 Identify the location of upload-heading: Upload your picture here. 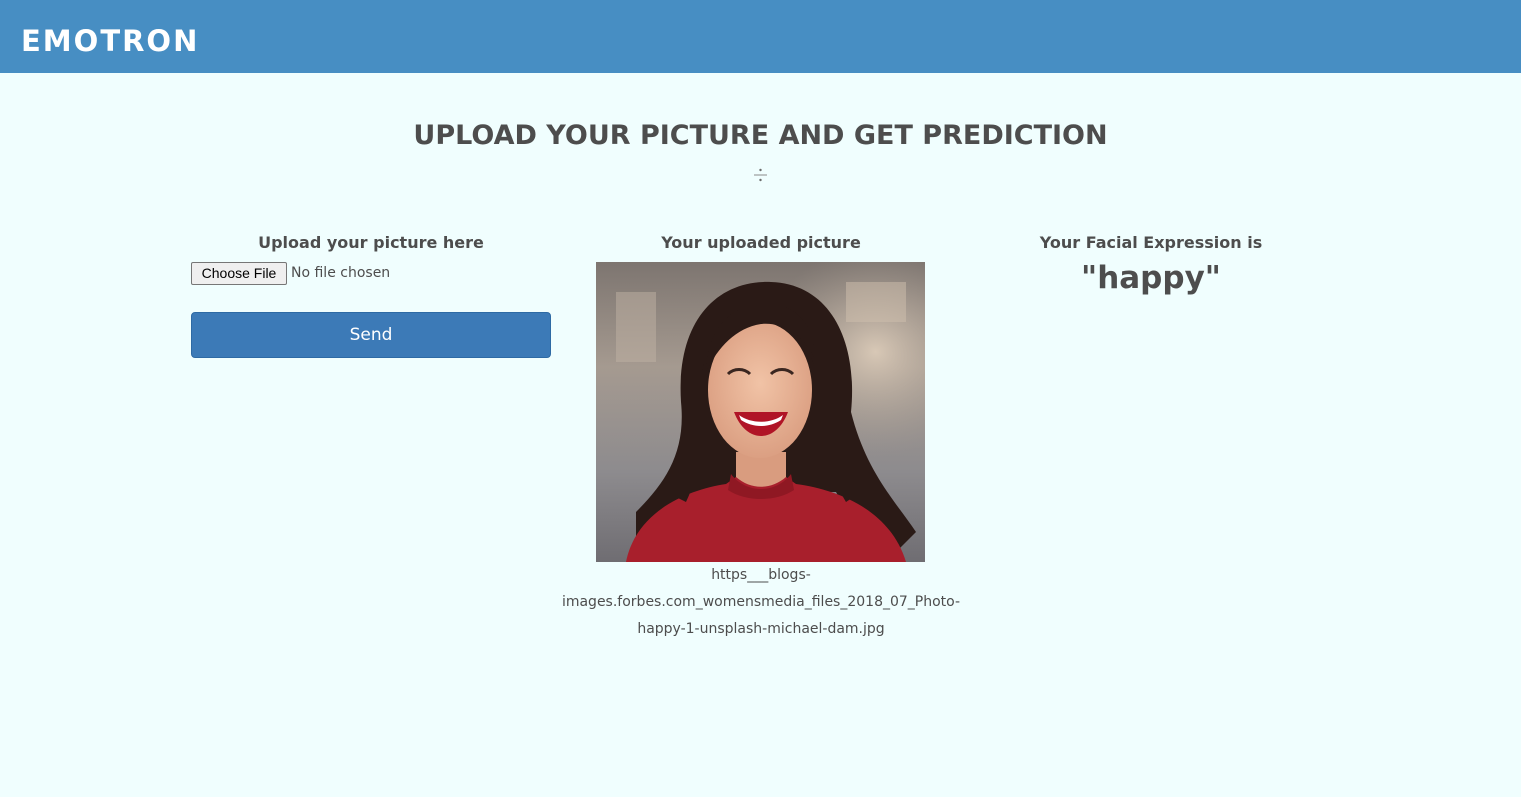
(371, 242).